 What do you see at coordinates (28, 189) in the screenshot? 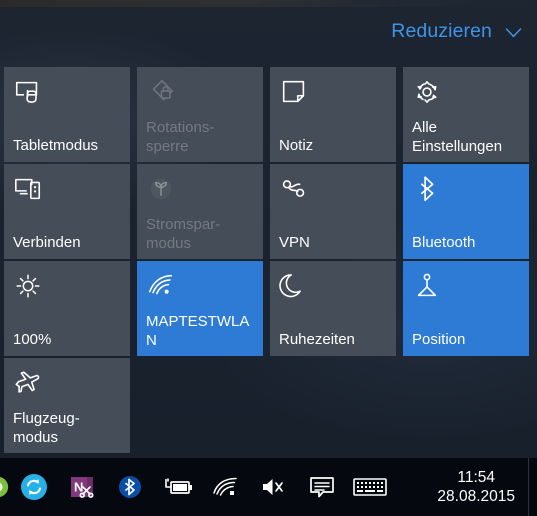
I see `connect-icon` at bounding box center [28, 189].